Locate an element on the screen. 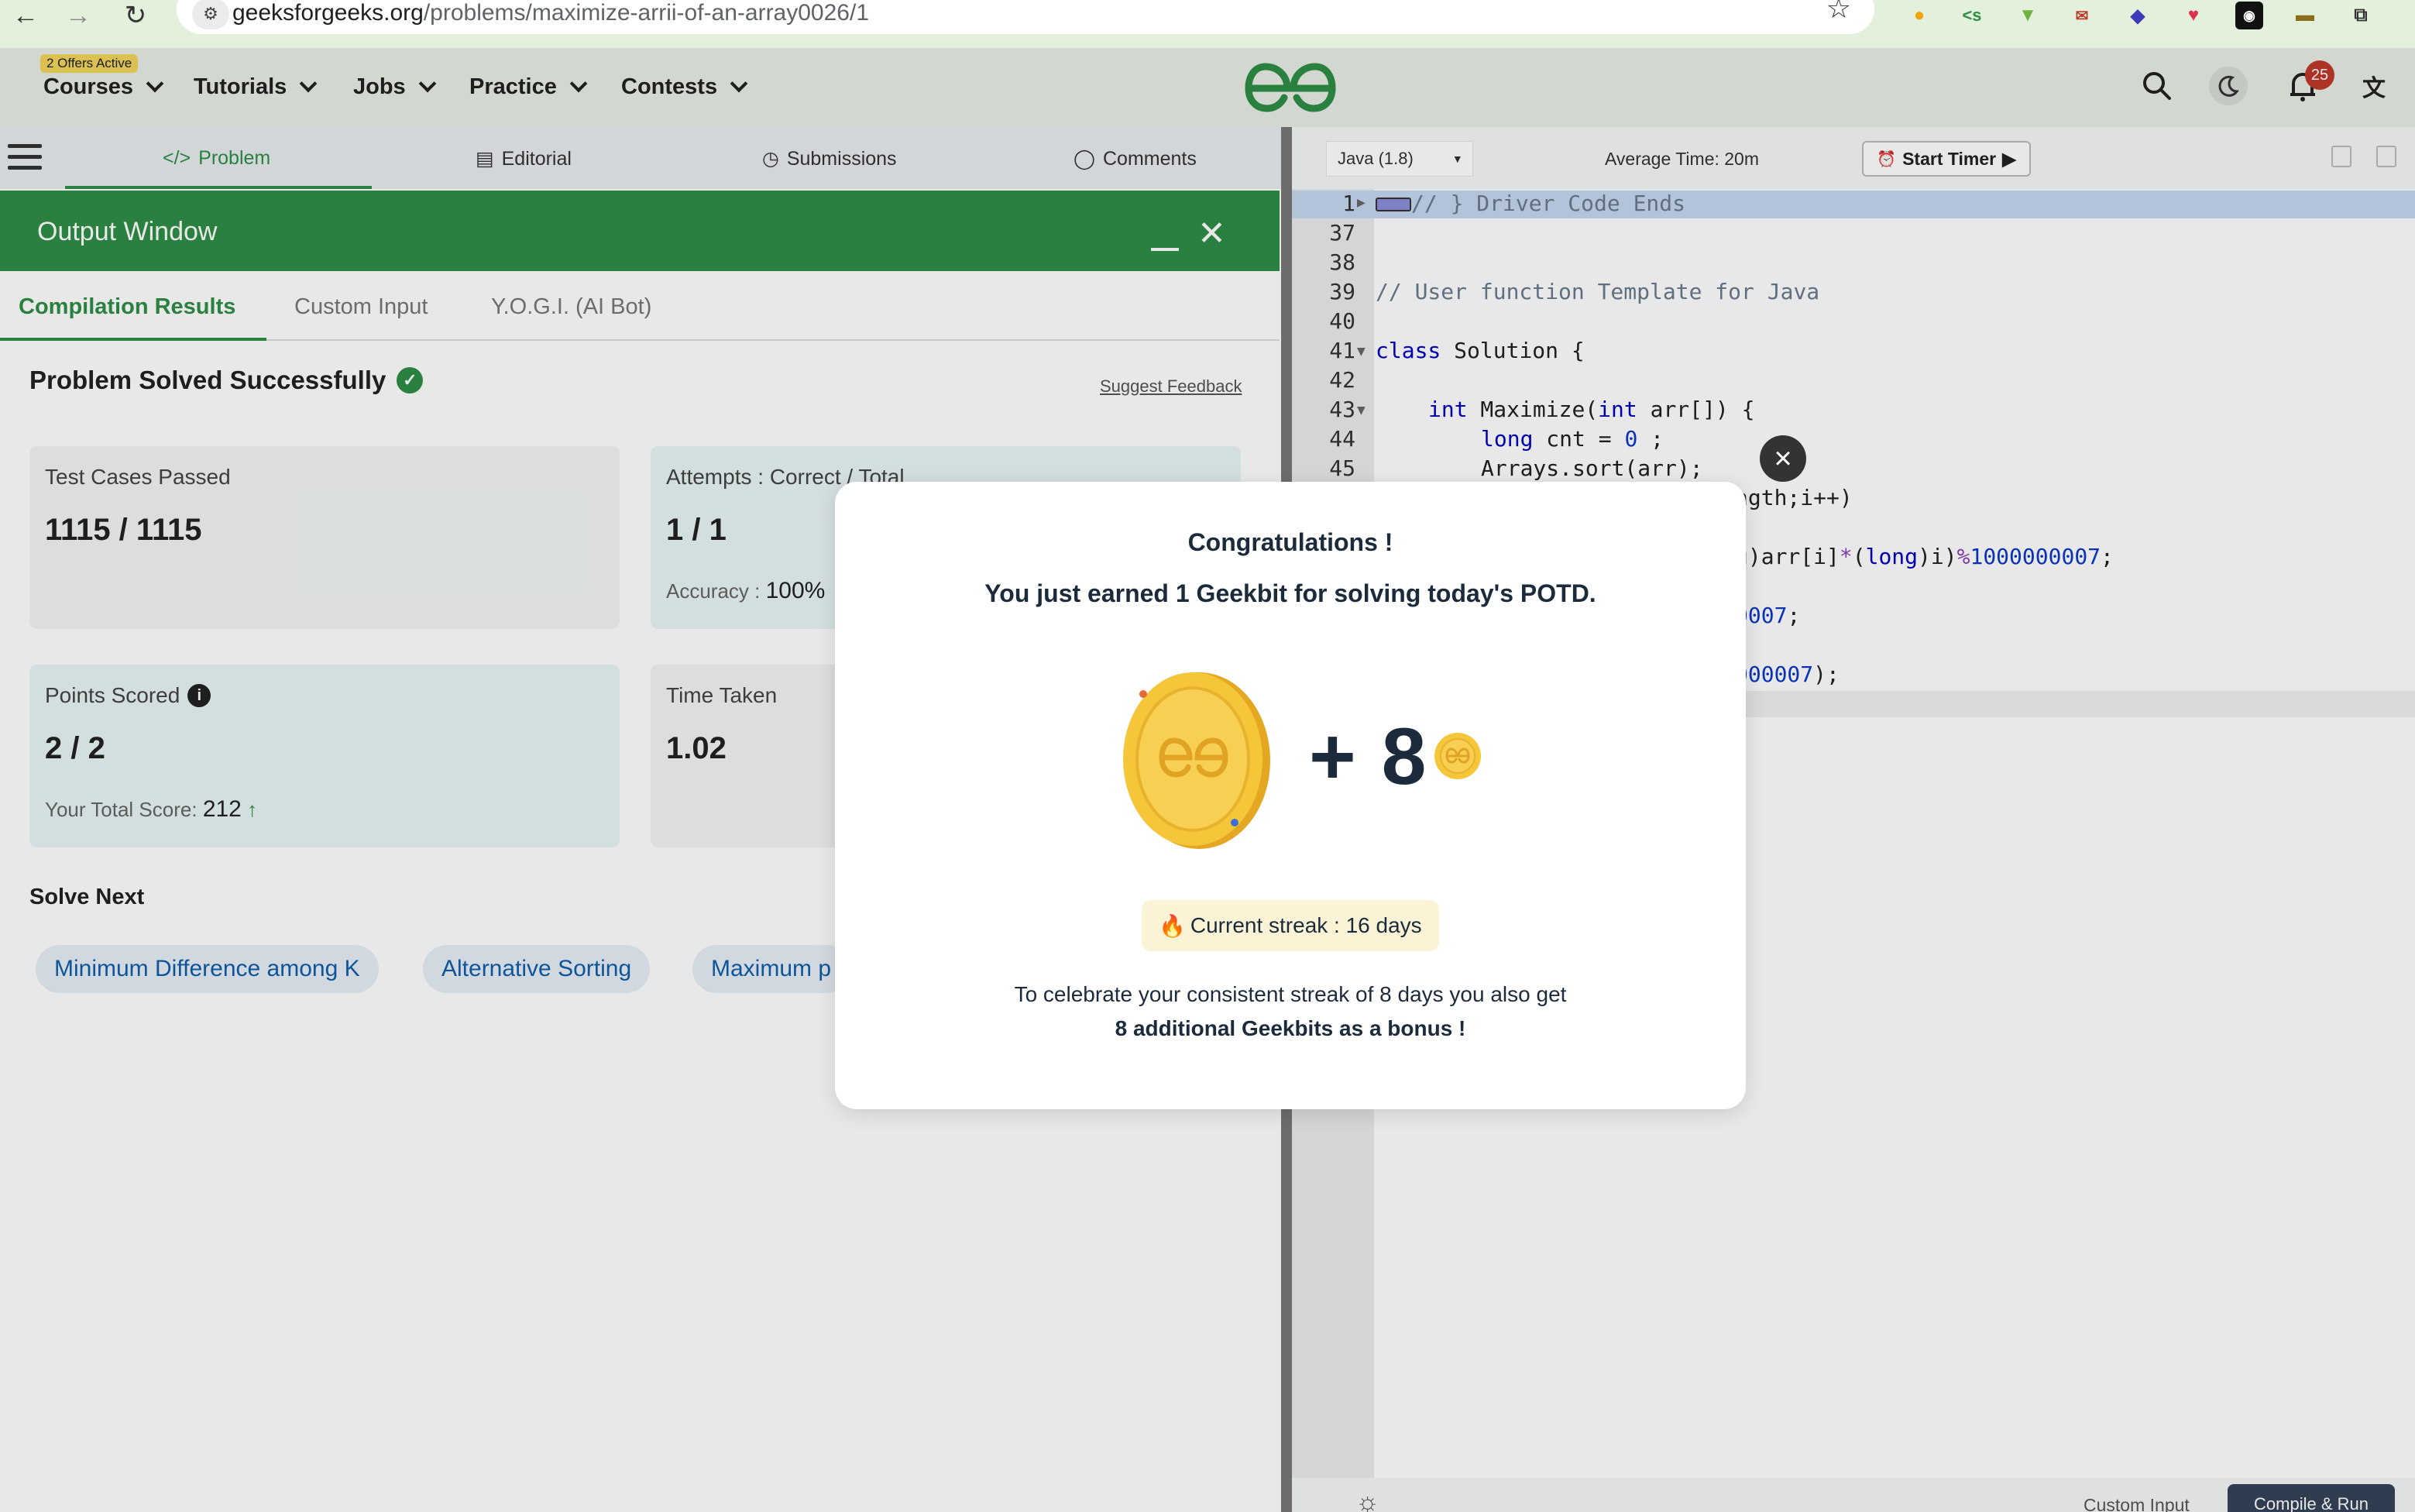 The width and height of the screenshot is (2415, 1512). extension-download-icon: ▼ is located at coordinates (2028, 15).